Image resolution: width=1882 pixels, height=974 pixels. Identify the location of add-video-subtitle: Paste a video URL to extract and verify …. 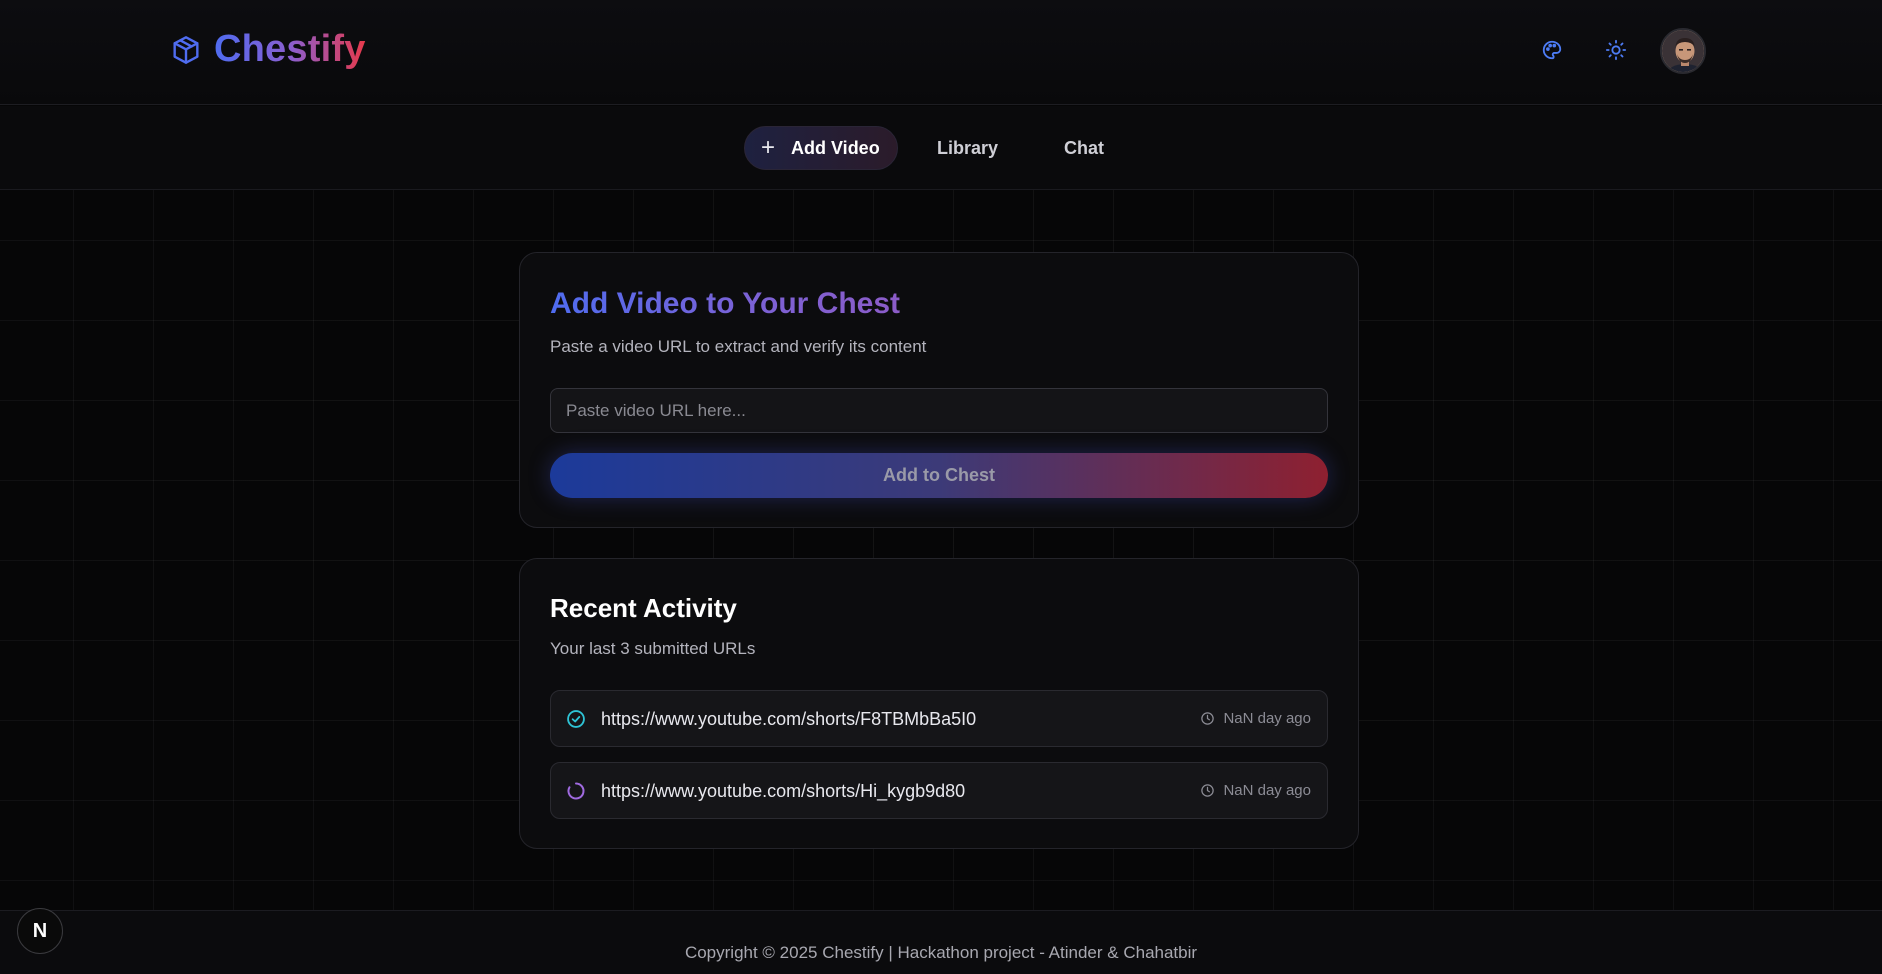
(738, 346).